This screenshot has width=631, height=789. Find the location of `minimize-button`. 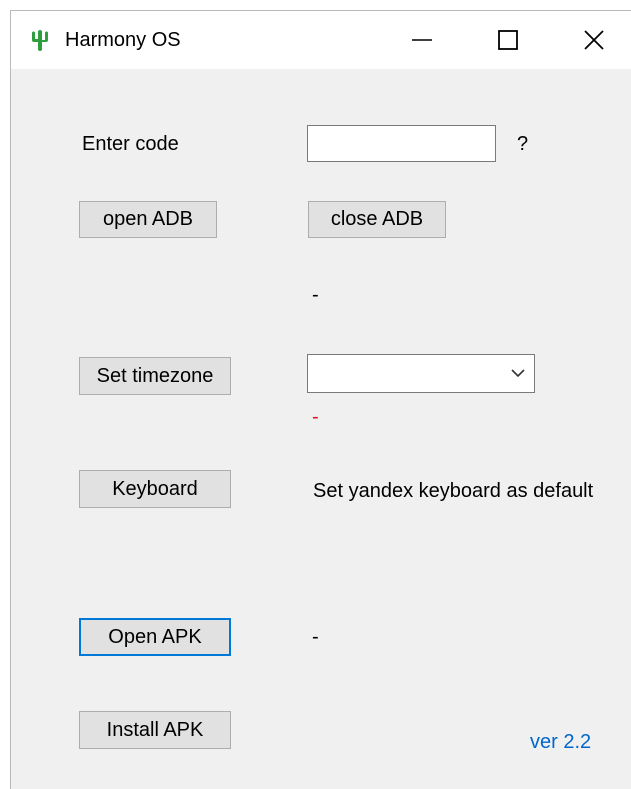

minimize-button is located at coordinates (422, 40).